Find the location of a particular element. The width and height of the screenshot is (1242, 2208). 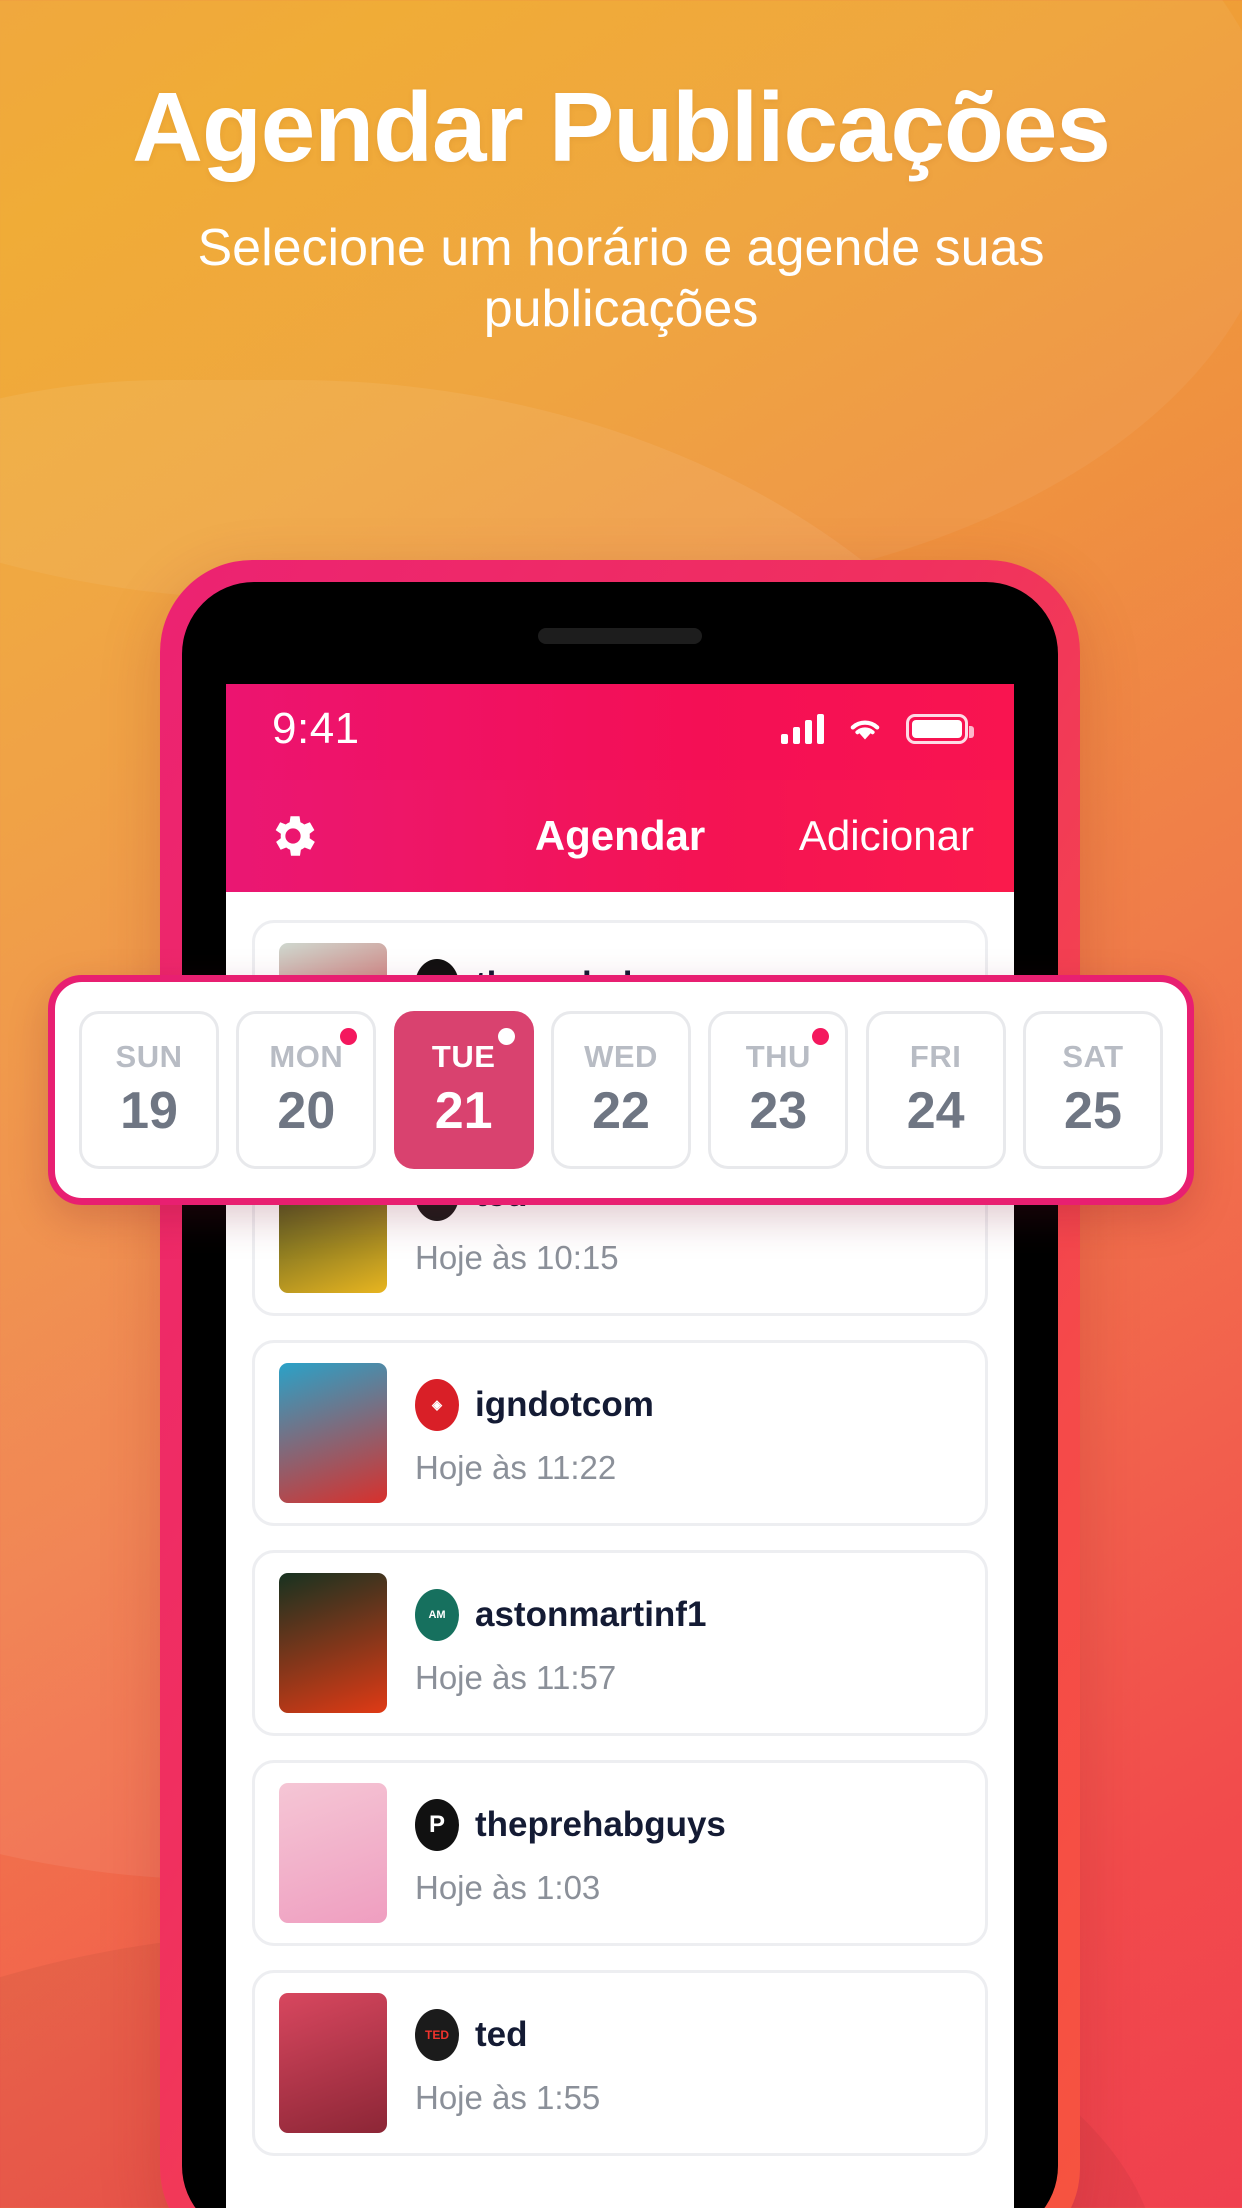

day-number-label: 24 is located at coordinates (935, 1111).